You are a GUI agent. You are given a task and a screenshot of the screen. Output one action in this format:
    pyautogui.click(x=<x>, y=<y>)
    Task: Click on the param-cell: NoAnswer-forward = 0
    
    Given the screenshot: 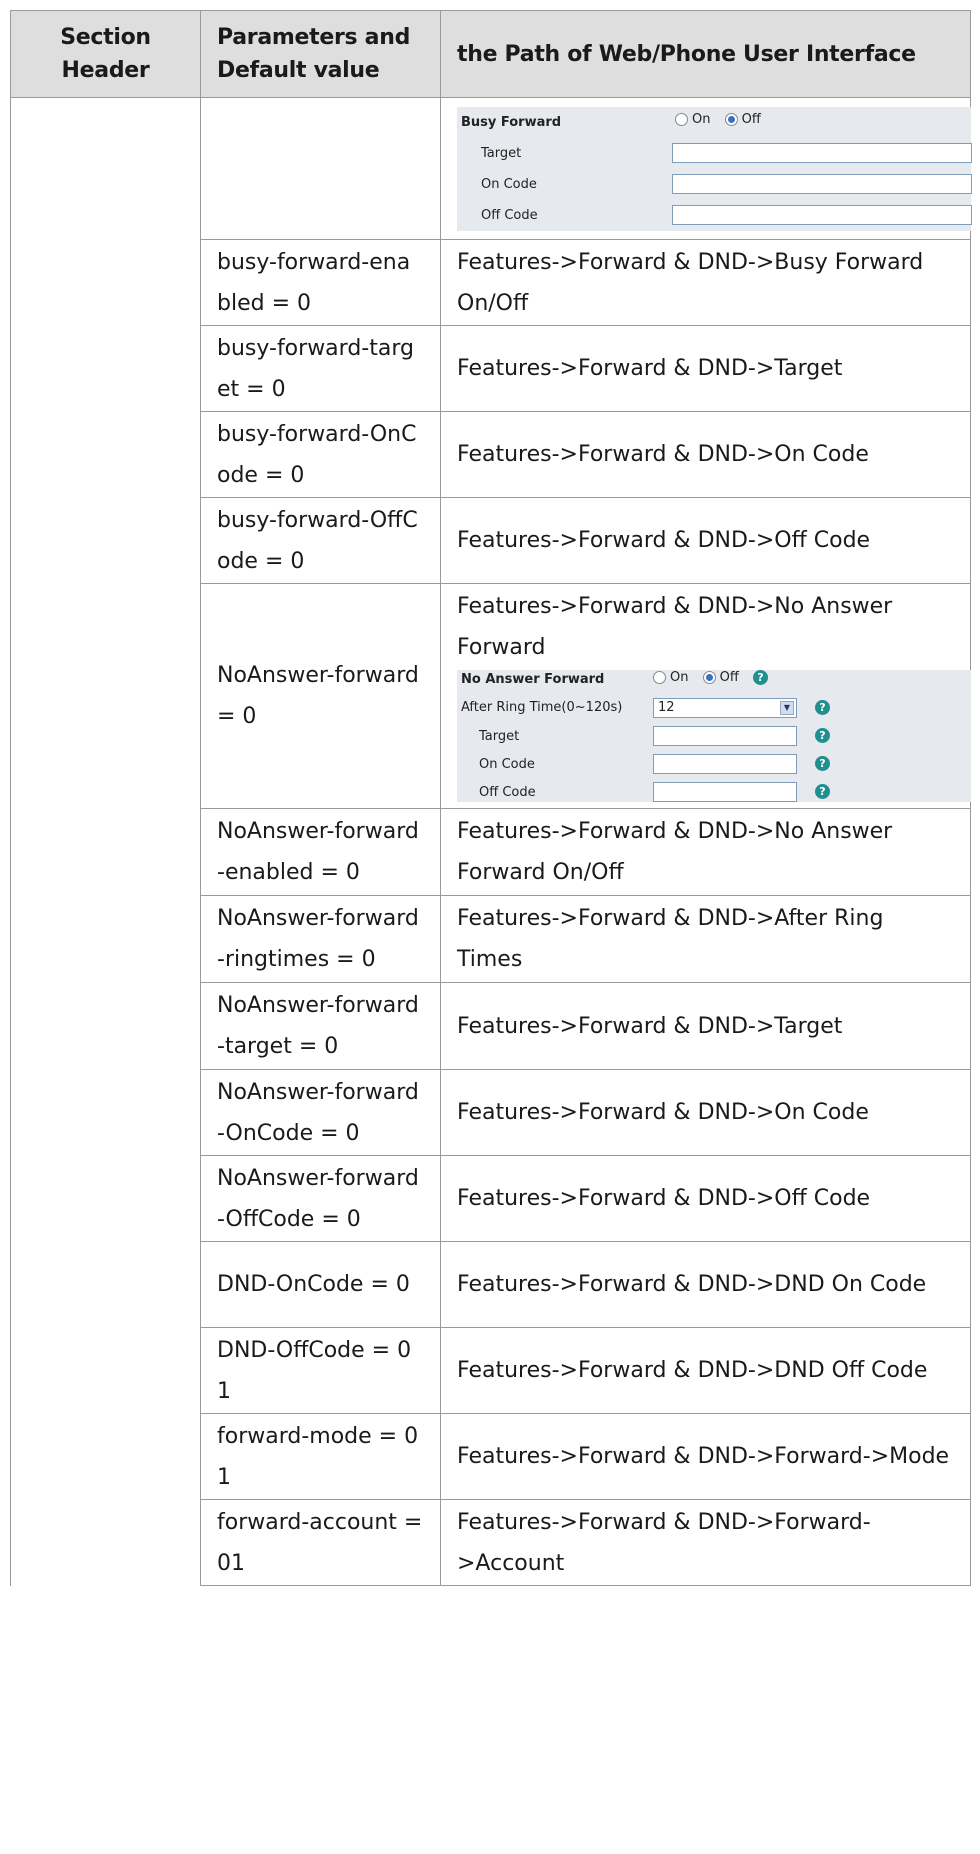 What is the action you would take?
    pyautogui.click(x=320, y=696)
    